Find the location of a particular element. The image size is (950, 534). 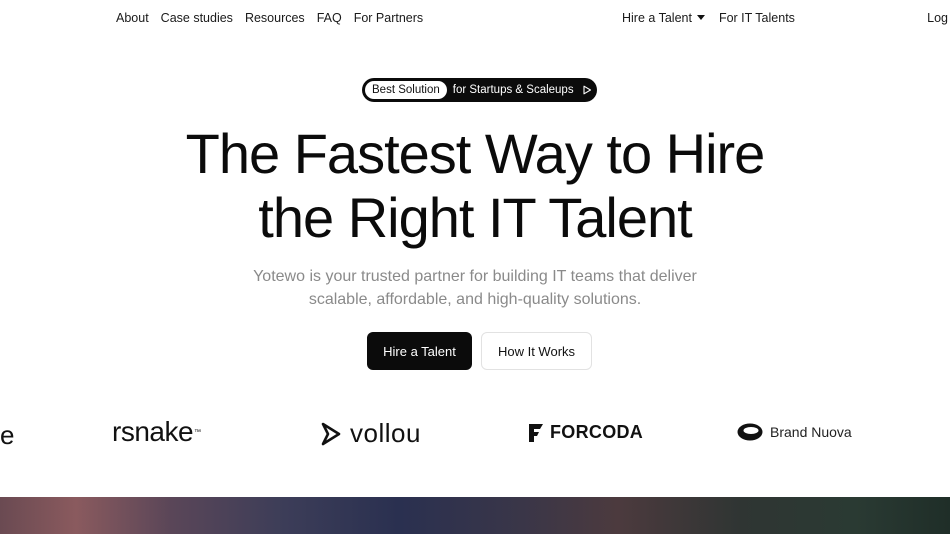

nav-for-partners-link: For Partners is located at coordinates (388, 18).